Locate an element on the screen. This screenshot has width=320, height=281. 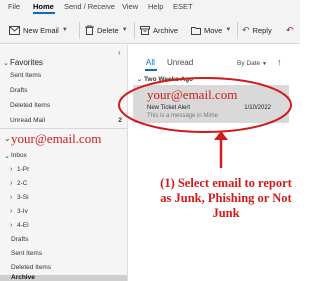
reply-button: ↶ Reply is located at coordinates (257, 30).